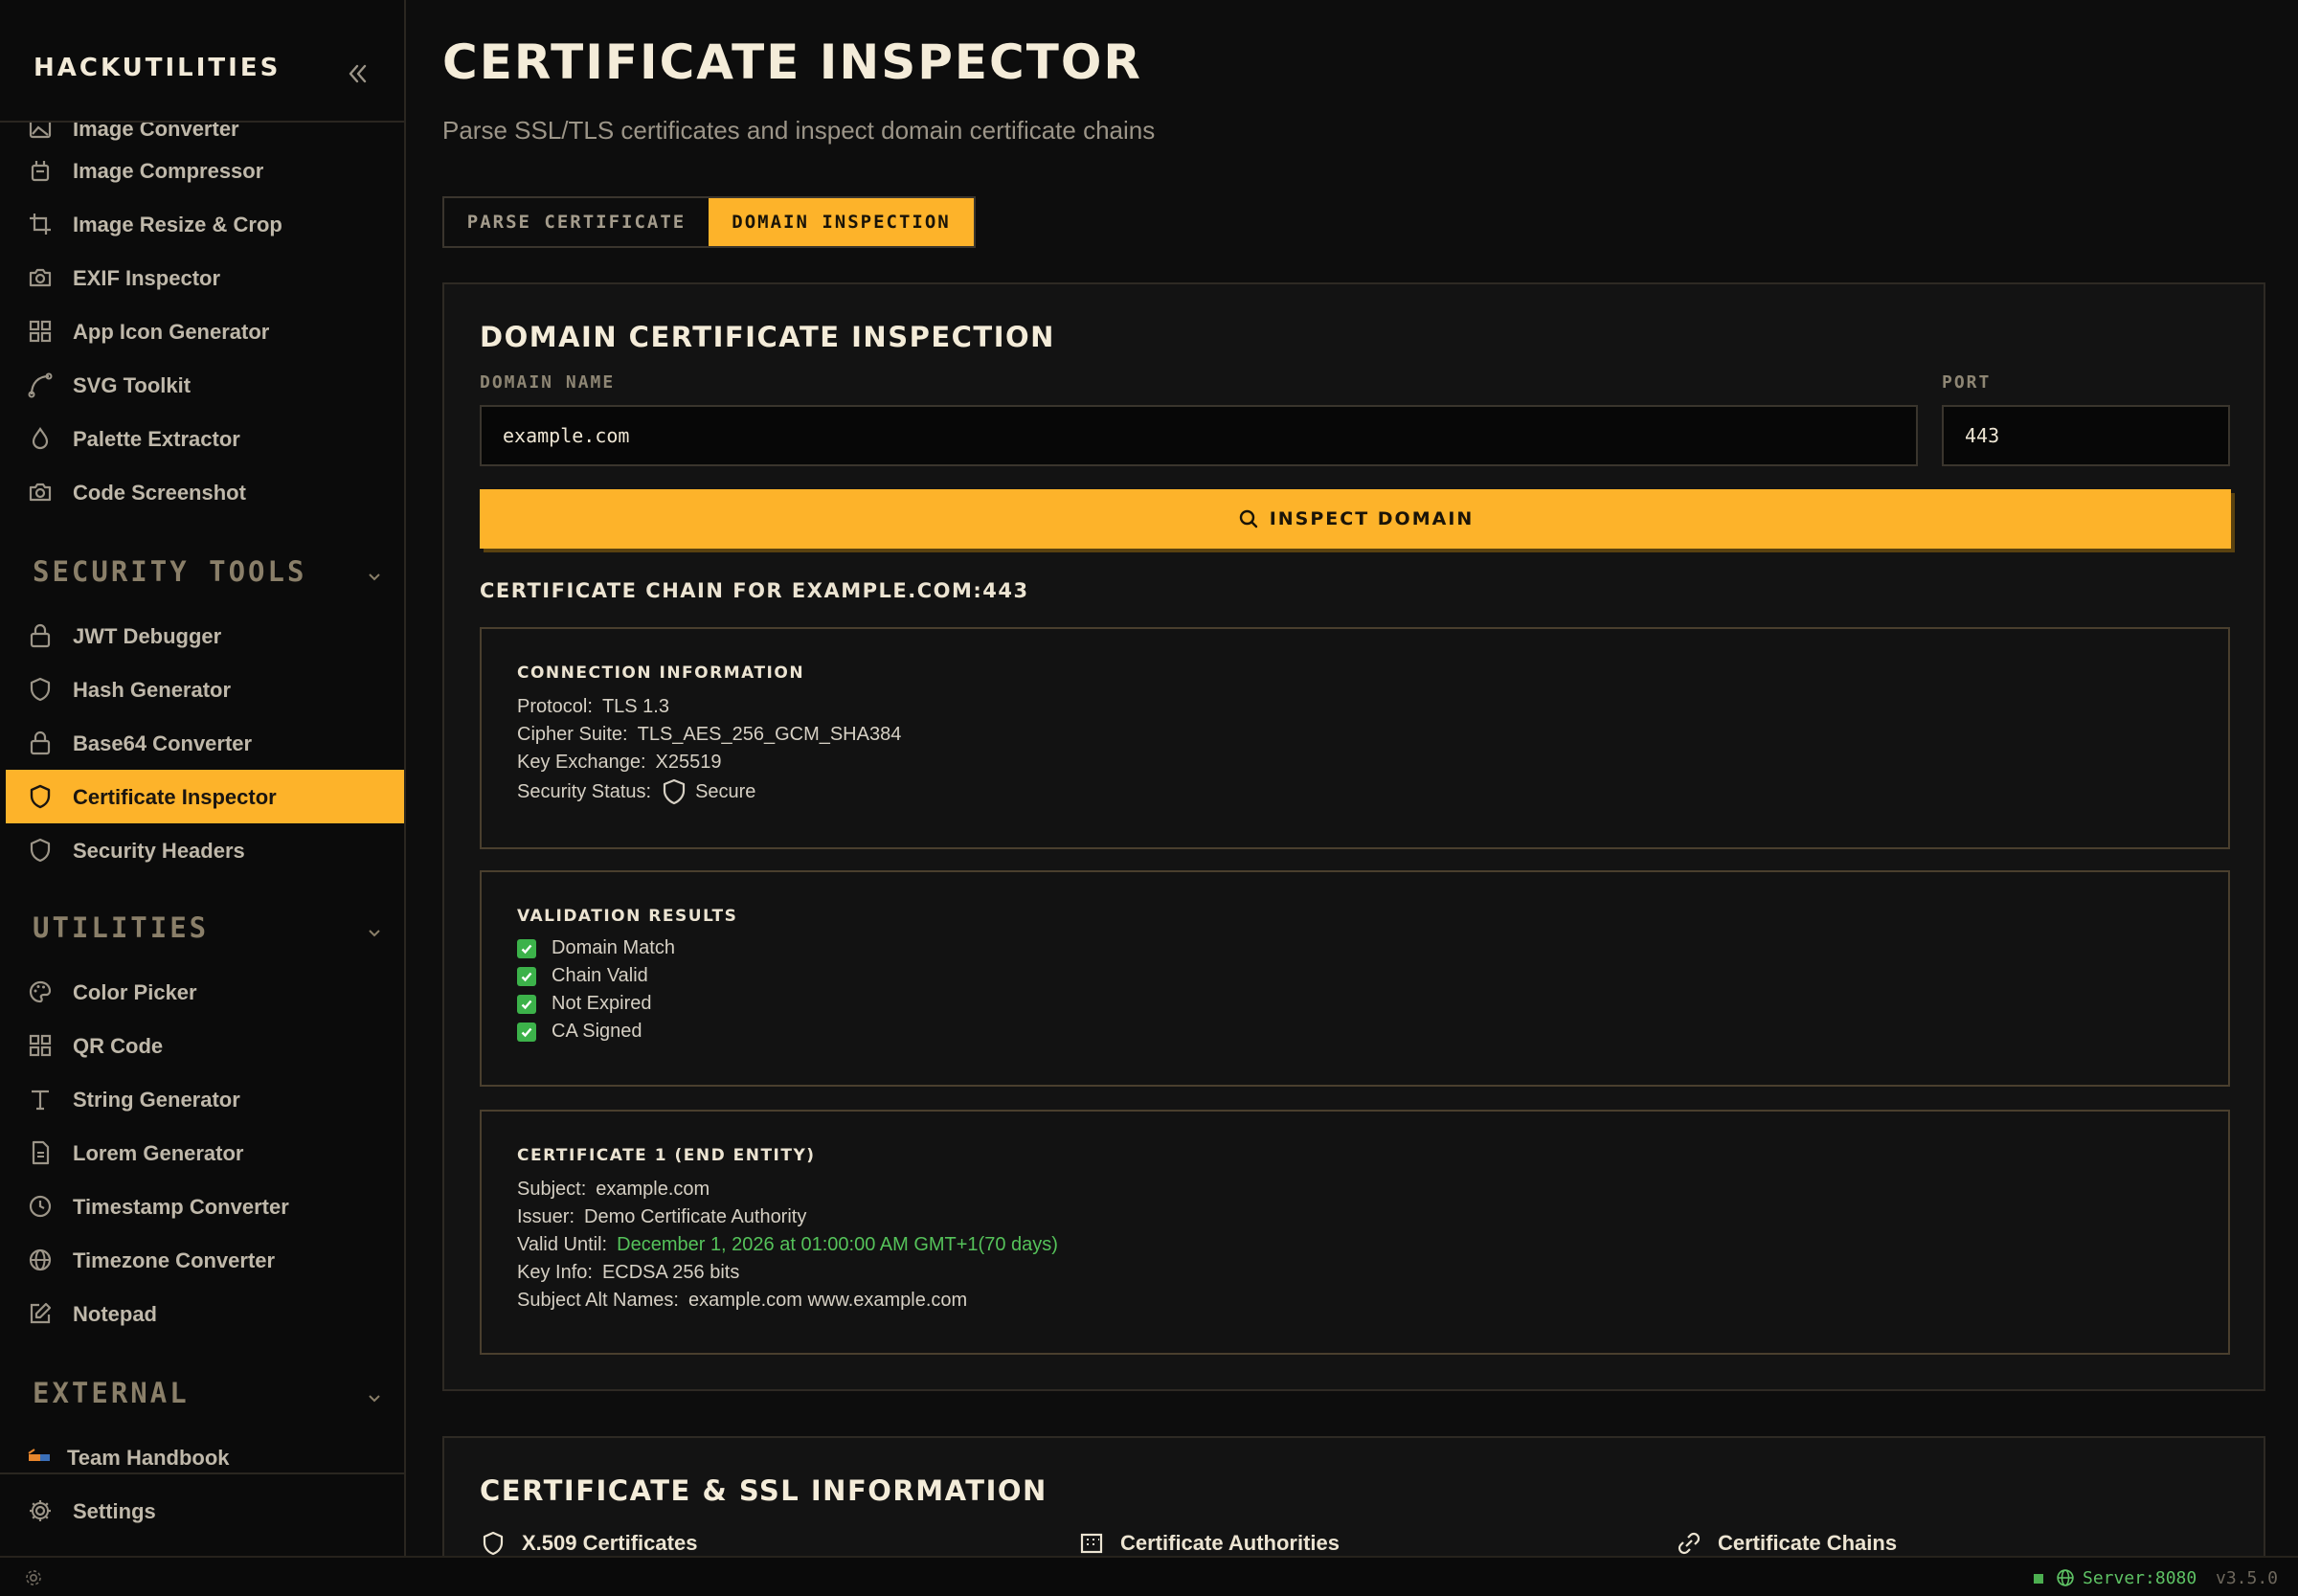 This screenshot has height=1596, width=2298. Describe the element at coordinates (828, 1300) in the screenshot. I see `san-value: example.com www.example.com` at that location.